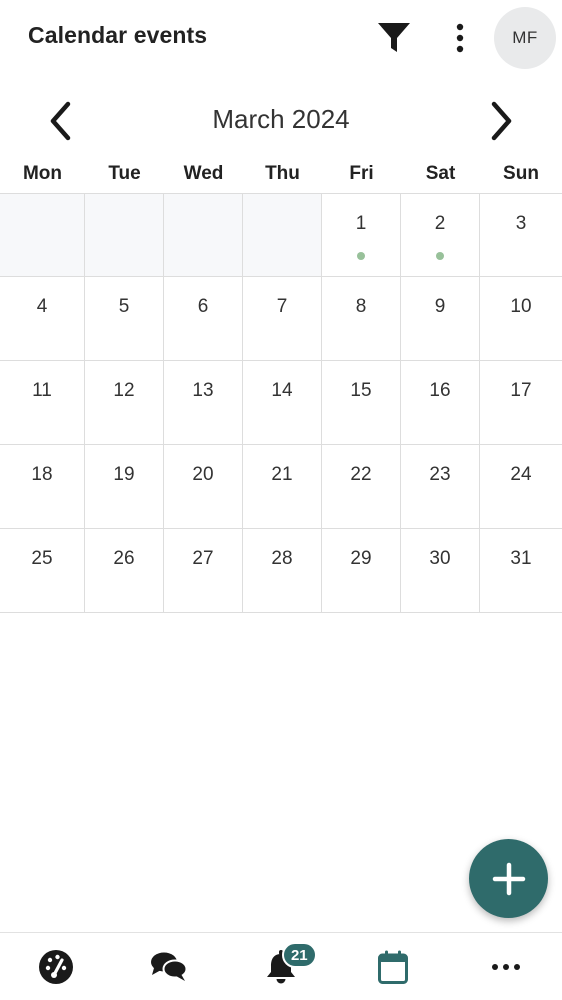  I want to click on more-vertical-icon, so click(460, 38).